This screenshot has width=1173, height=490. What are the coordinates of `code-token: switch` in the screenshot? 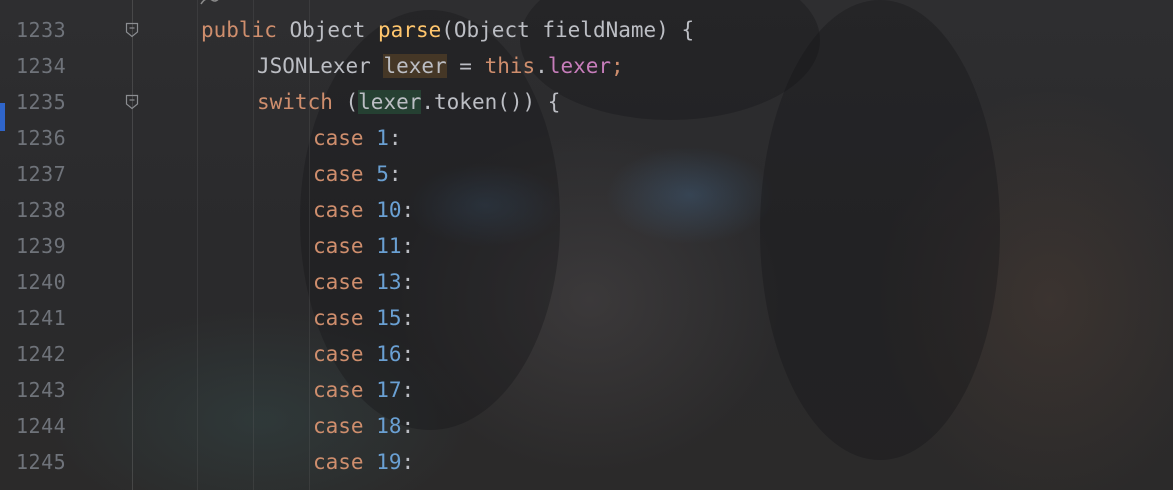 It's located at (295, 102).